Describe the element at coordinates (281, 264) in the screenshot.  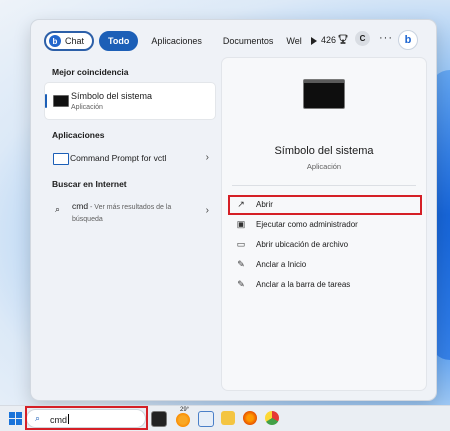
I see `action-pin-start-label: Anclar a Inicio` at that location.